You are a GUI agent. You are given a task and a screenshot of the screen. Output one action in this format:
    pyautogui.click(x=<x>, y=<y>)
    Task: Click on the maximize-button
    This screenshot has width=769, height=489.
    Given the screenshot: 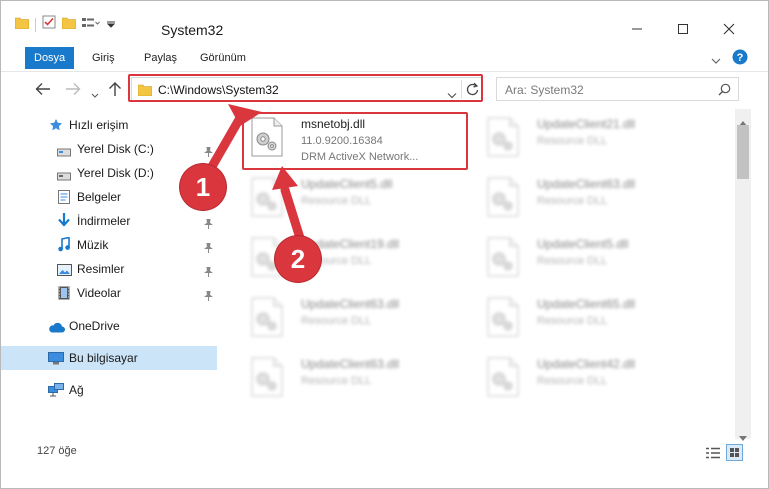 What is the action you would take?
    pyautogui.click(x=683, y=29)
    